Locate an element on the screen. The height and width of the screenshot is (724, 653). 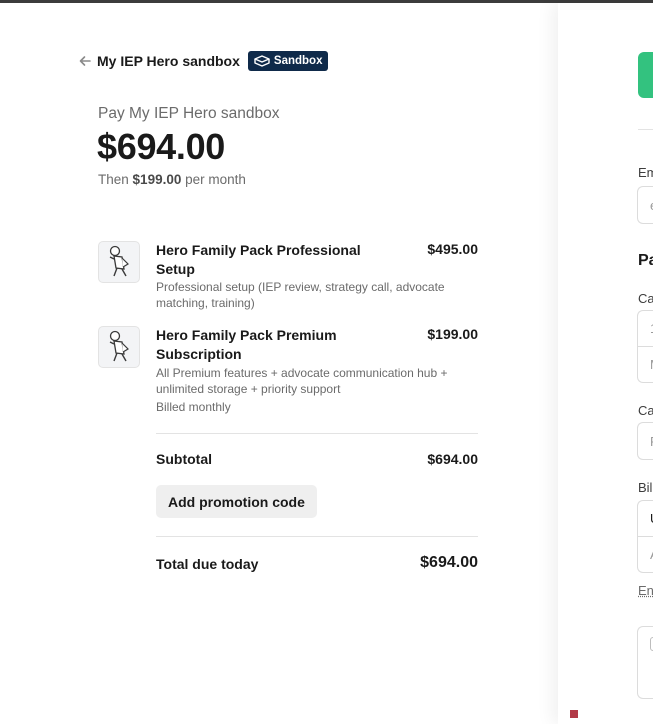
recurring-prefix: Then is located at coordinates (113, 179).